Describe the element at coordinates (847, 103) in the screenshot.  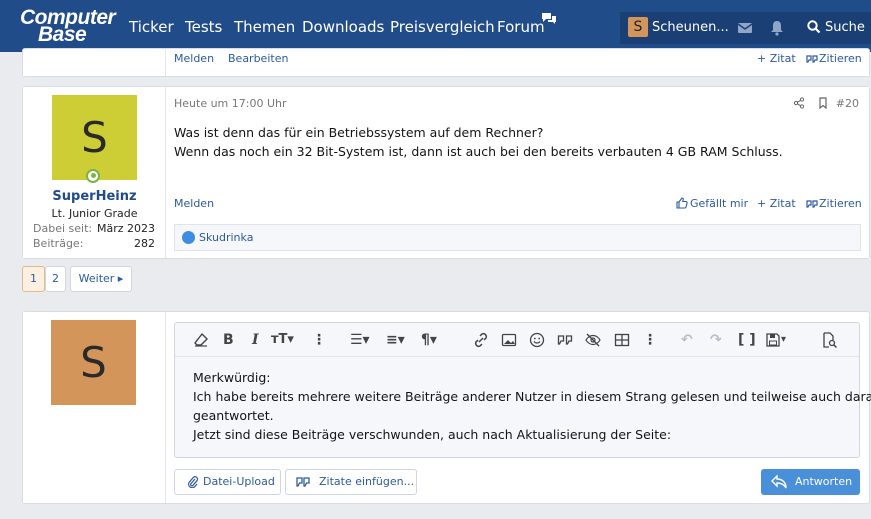
I see `post-number: #20` at that location.